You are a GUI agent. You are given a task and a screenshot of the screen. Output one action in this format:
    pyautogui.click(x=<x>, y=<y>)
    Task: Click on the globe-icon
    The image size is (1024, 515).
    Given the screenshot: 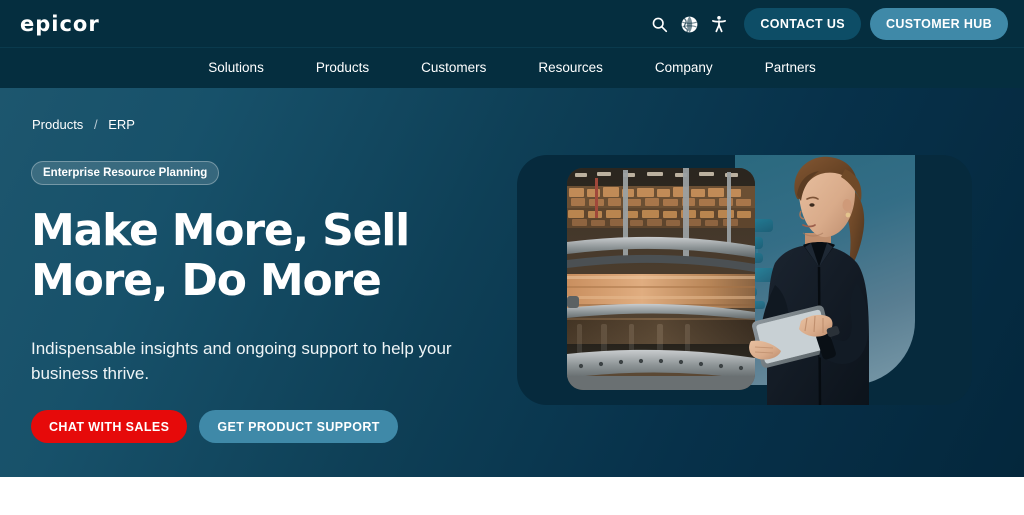 What is the action you would take?
    pyautogui.click(x=689, y=24)
    